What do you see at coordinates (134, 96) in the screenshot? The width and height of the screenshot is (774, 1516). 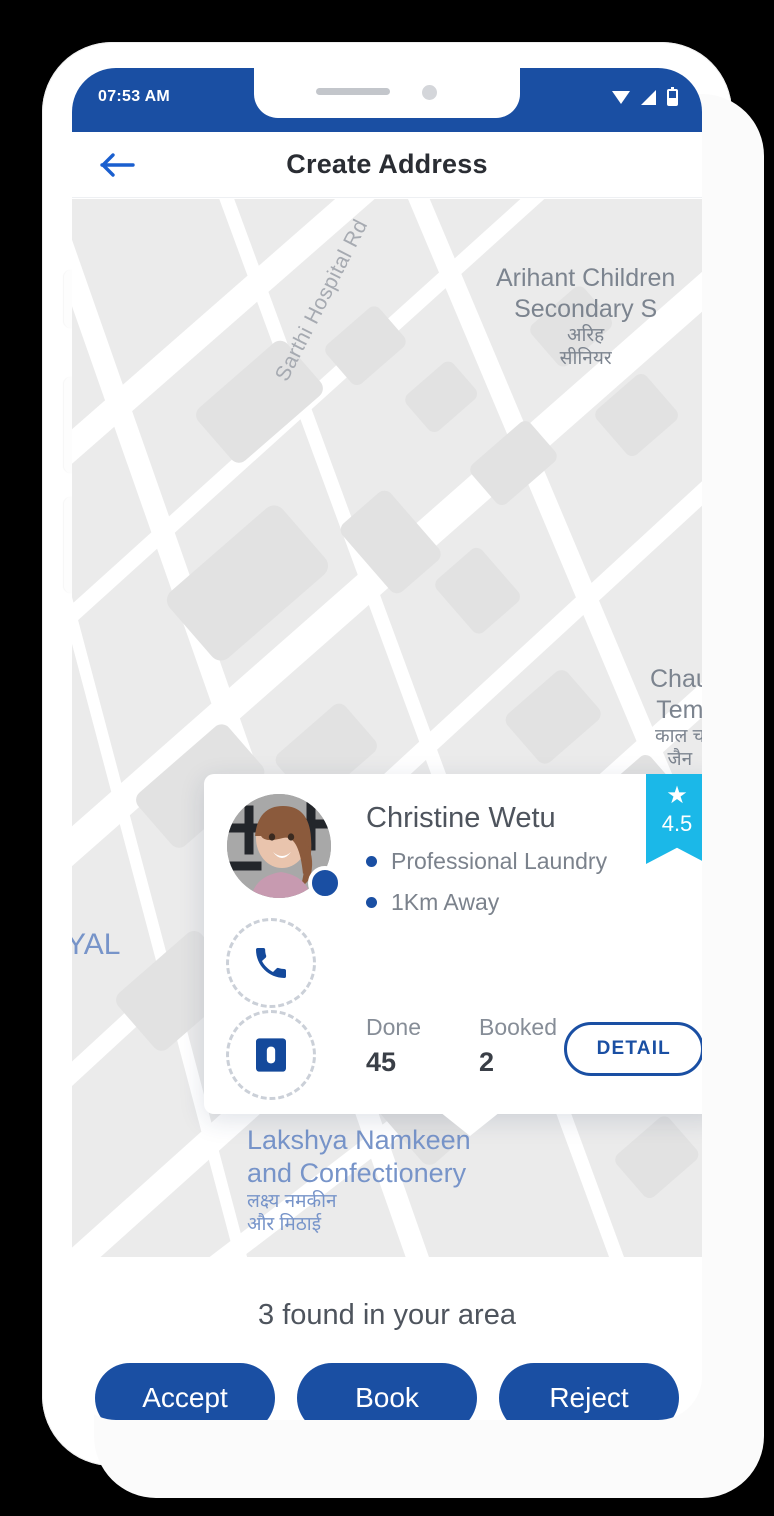 I see `status-time: 07:53 AM` at bounding box center [134, 96].